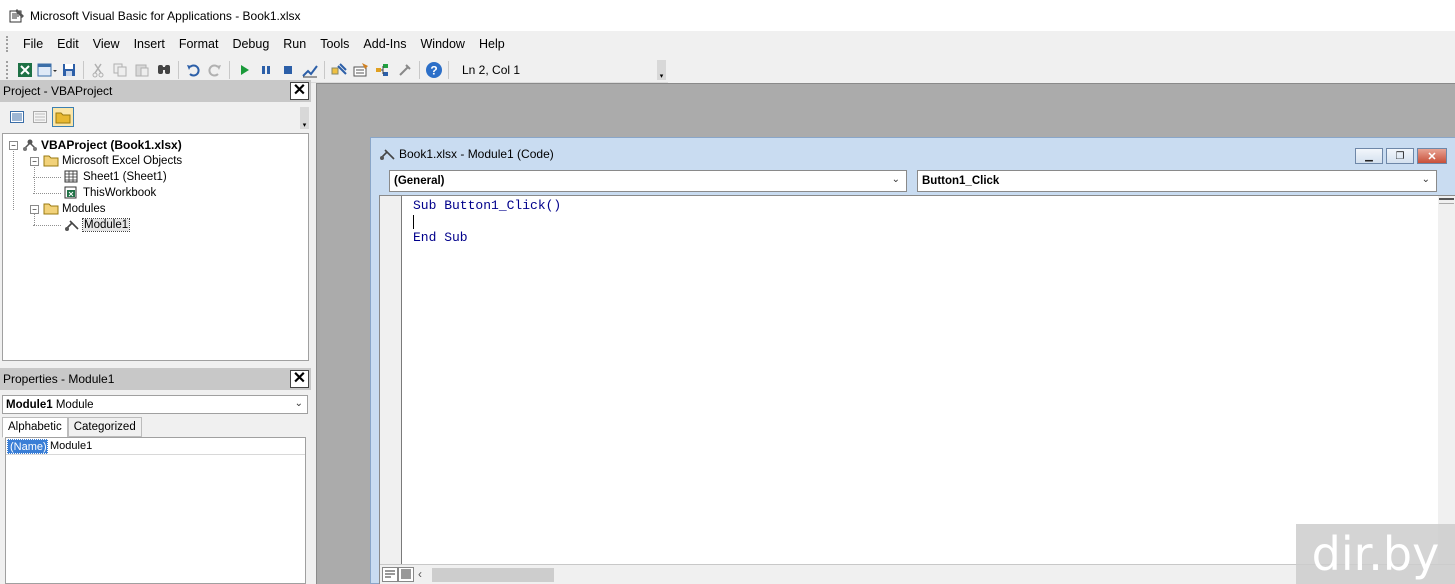  Describe the element at coordinates (299, 91) in the screenshot. I see `project-pane-close-button: ✕` at that location.